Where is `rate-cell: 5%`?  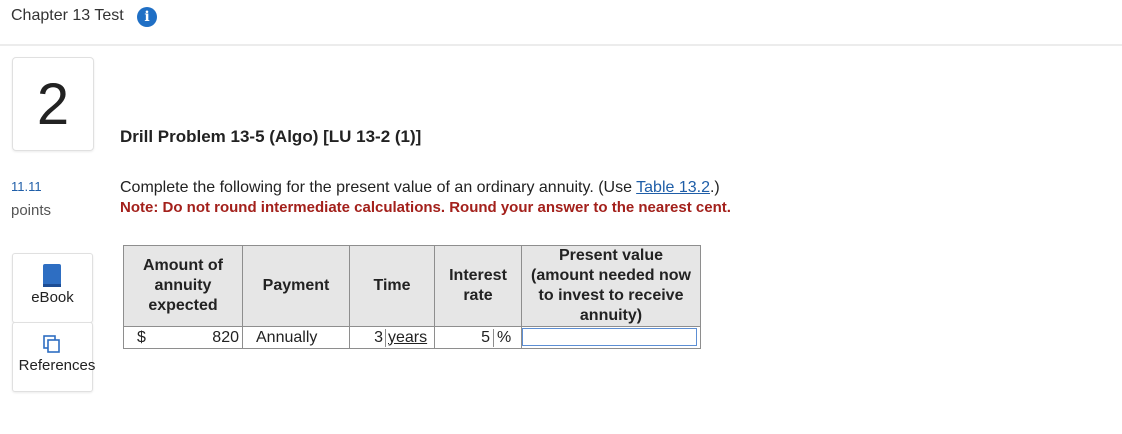 rate-cell: 5% is located at coordinates (478, 337).